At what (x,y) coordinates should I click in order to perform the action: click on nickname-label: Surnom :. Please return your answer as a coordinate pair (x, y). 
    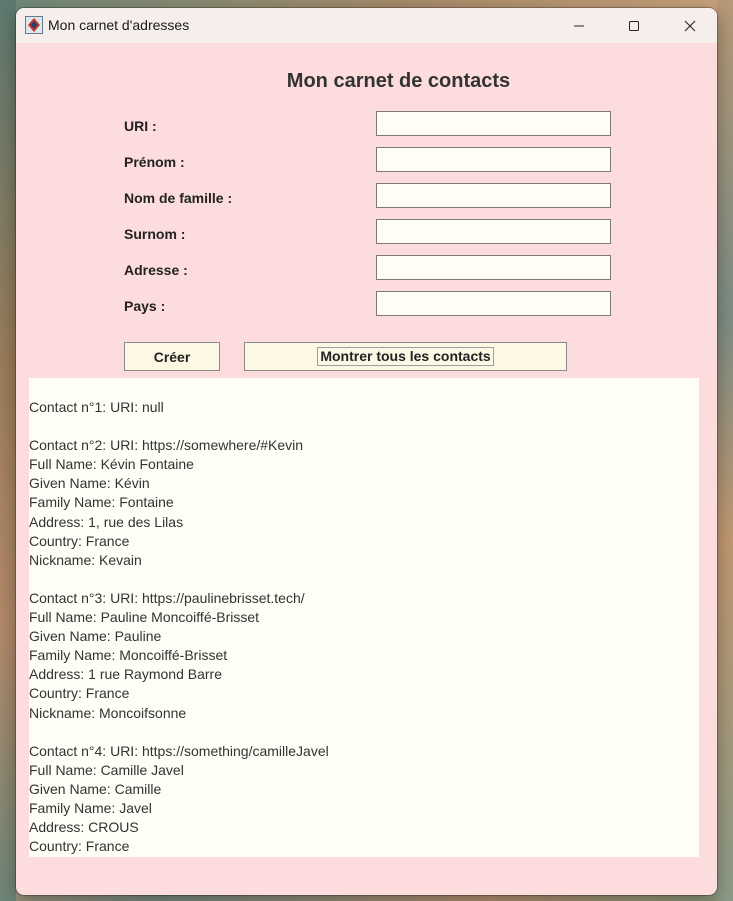
    Looking at the image, I should click on (155, 234).